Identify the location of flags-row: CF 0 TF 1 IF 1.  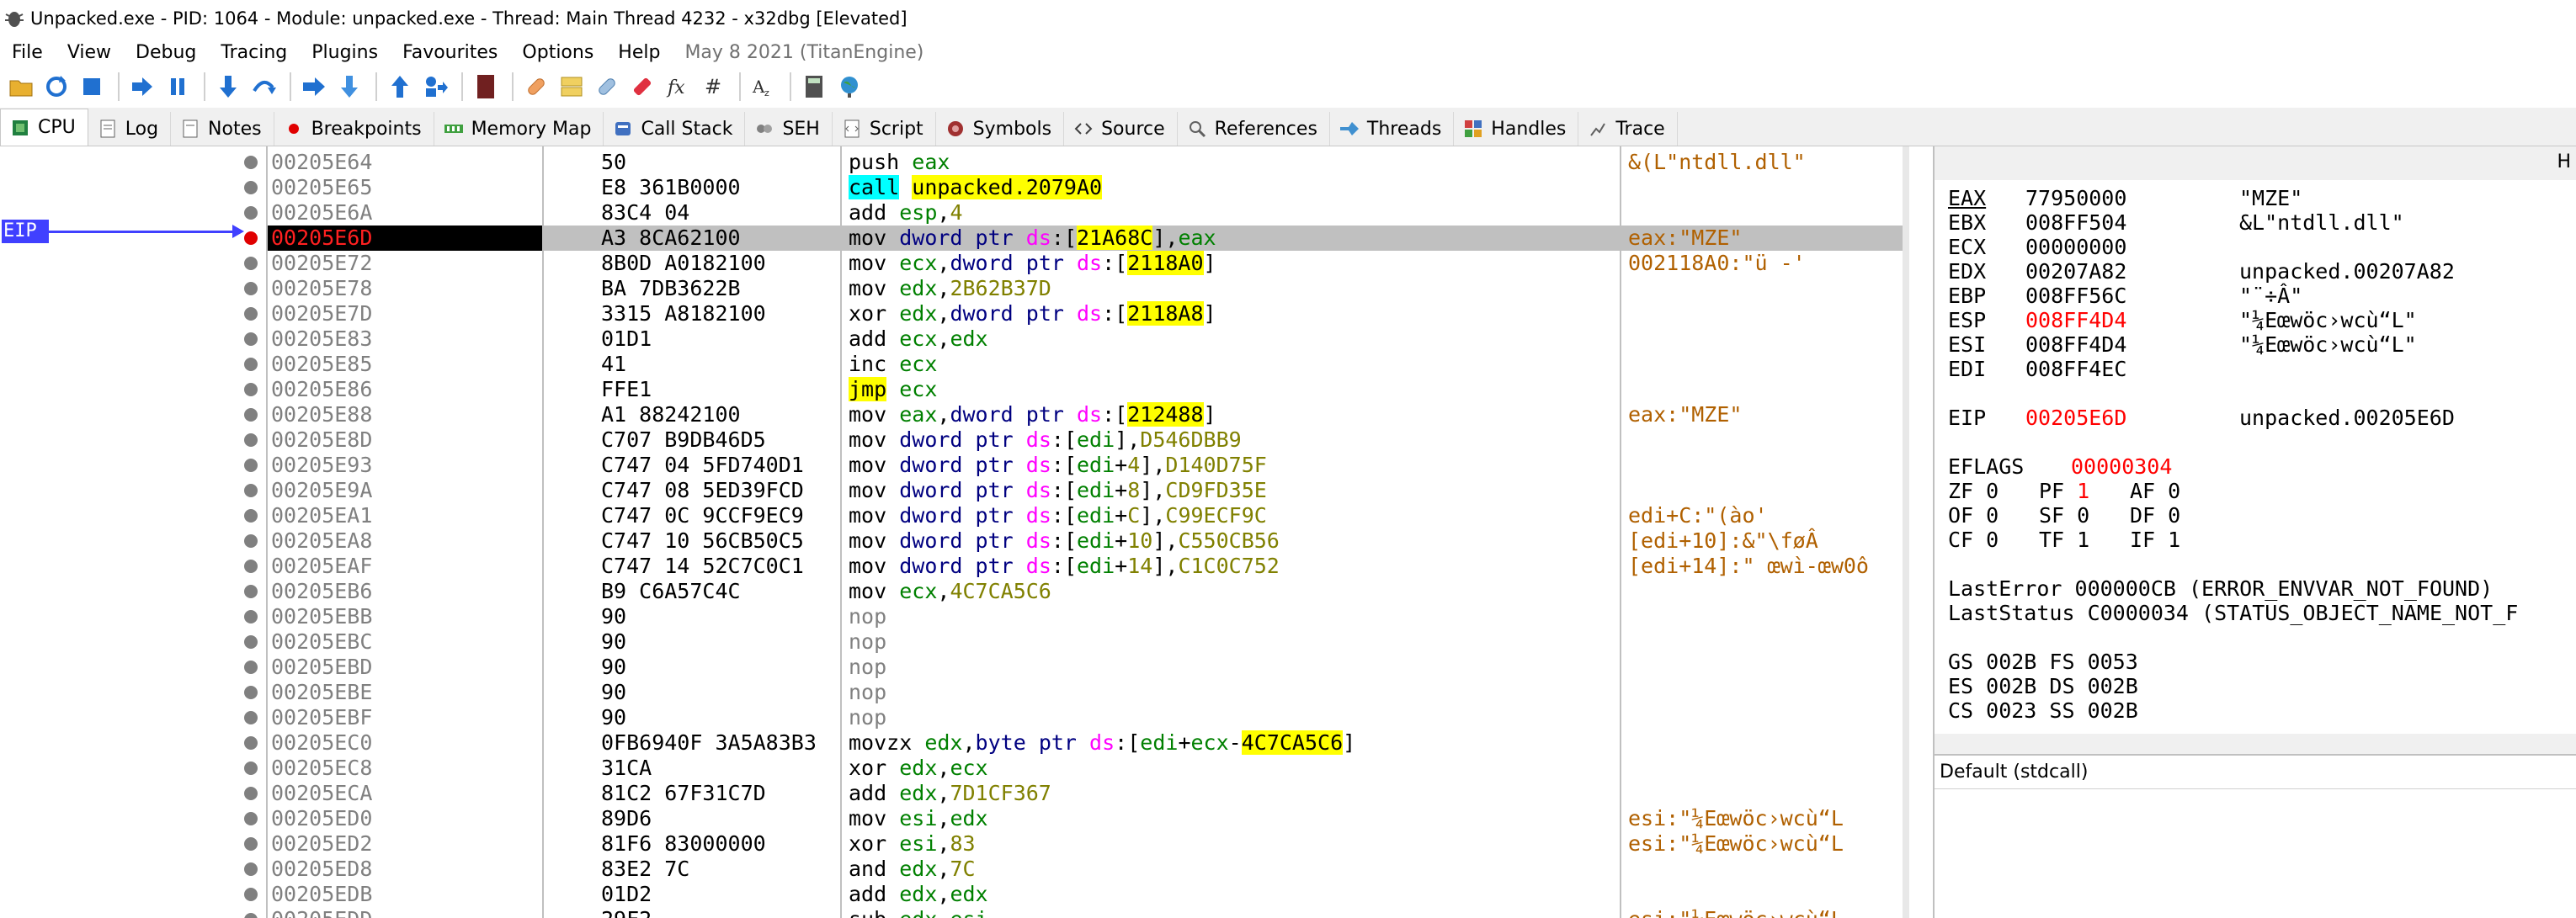
(2085, 540).